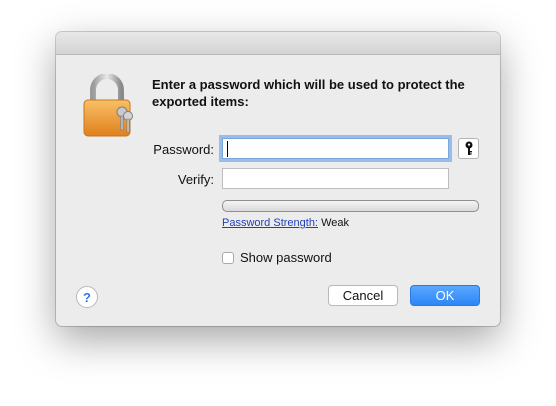 Image resolution: width=556 pixels, height=406 pixels. Describe the element at coordinates (286, 257) in the screenshot. I see `show-password-label: Show password` at that location.